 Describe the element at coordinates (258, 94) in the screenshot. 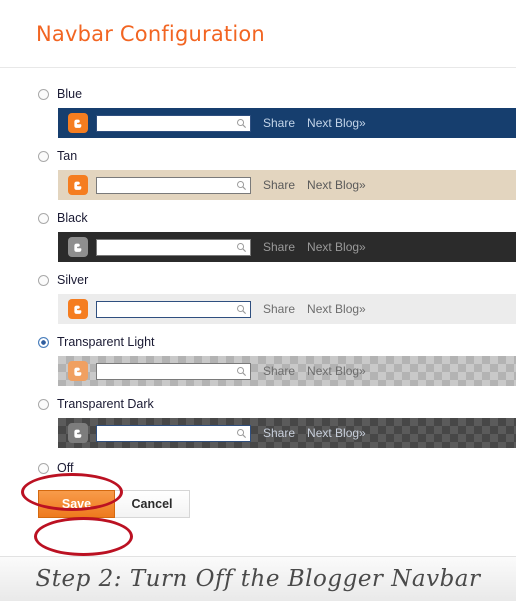

I see `option-blue-head: Blue` at that location.